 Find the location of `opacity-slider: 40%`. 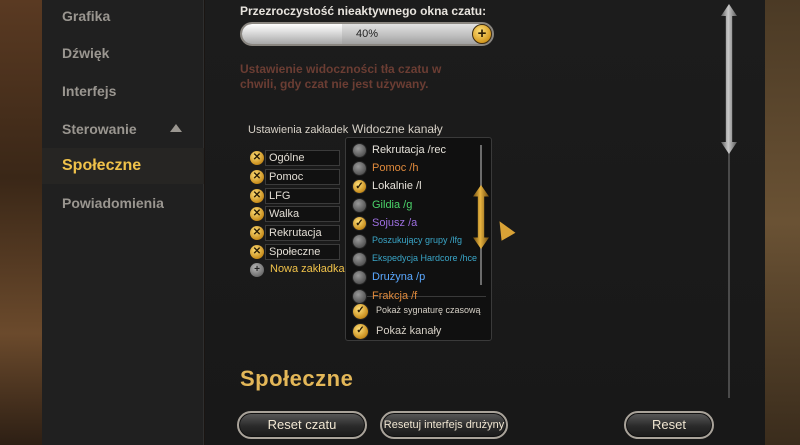

opacity-slider: 40% is located at coordinates (367, 34).